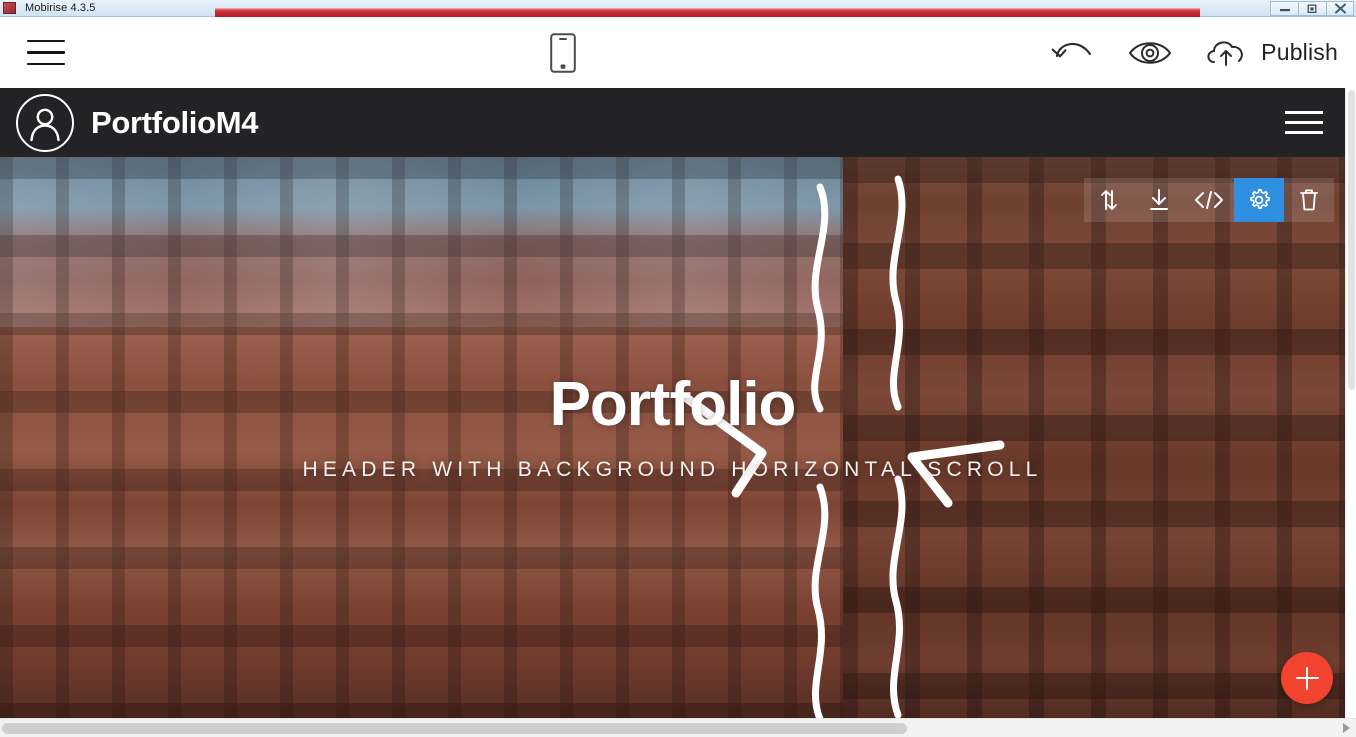 This screenshot has width=1356, height=737. I want to click on horizontal-scrollbar-thumb, so click(454, 728).